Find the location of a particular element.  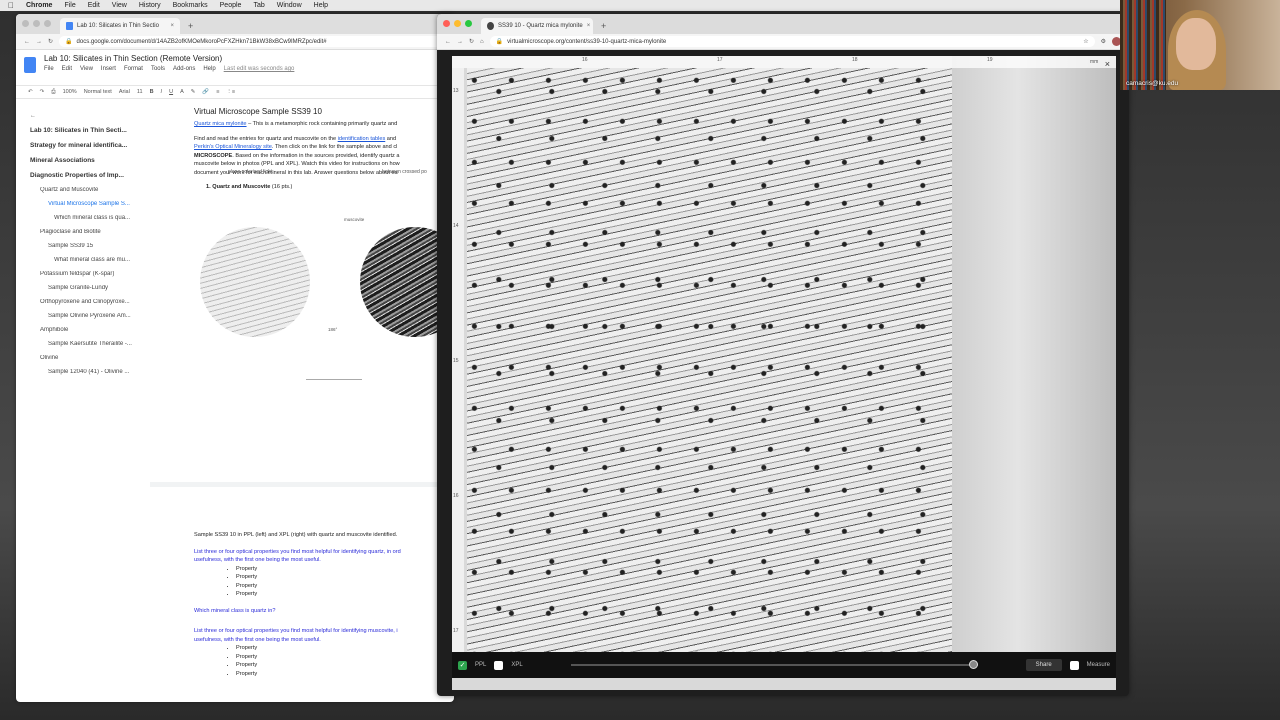

menu-window: Window is located at coordinates (289, 5).